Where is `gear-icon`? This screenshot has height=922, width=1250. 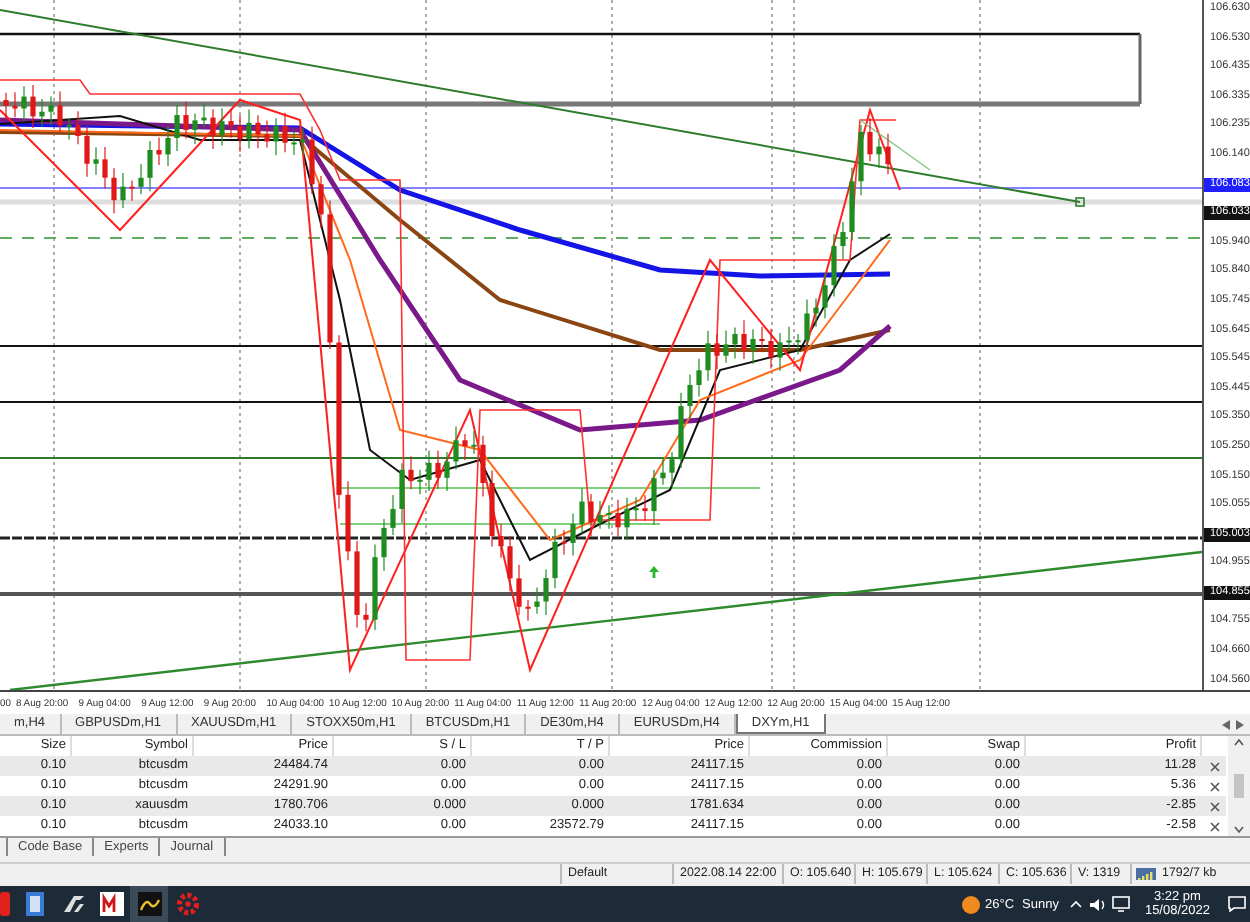 gear-icon is located at coordinates (187, 904).